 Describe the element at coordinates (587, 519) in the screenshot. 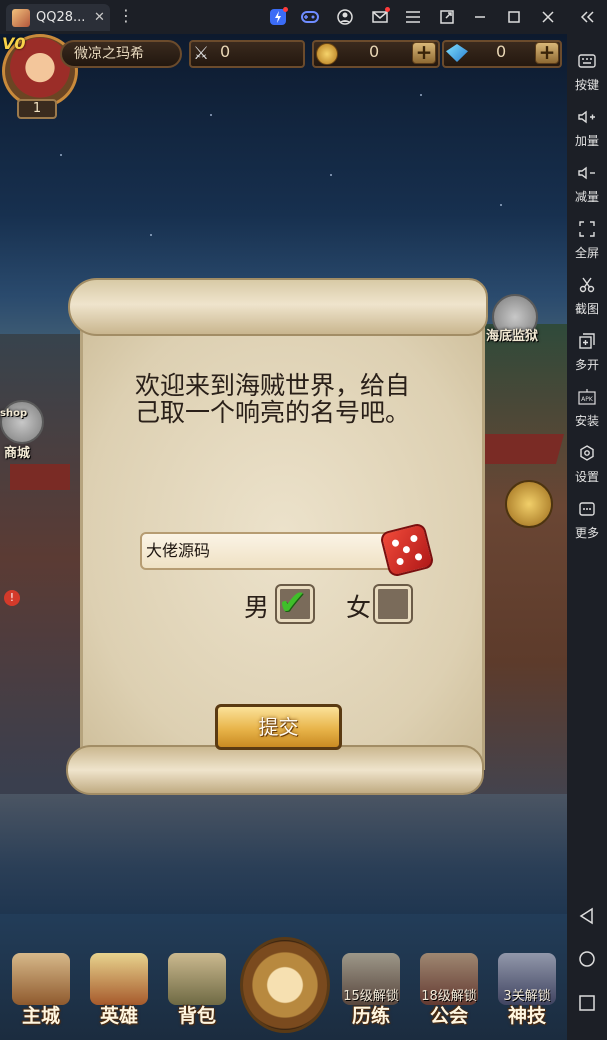

I see `sidebar-item-more: 更多` at that location.